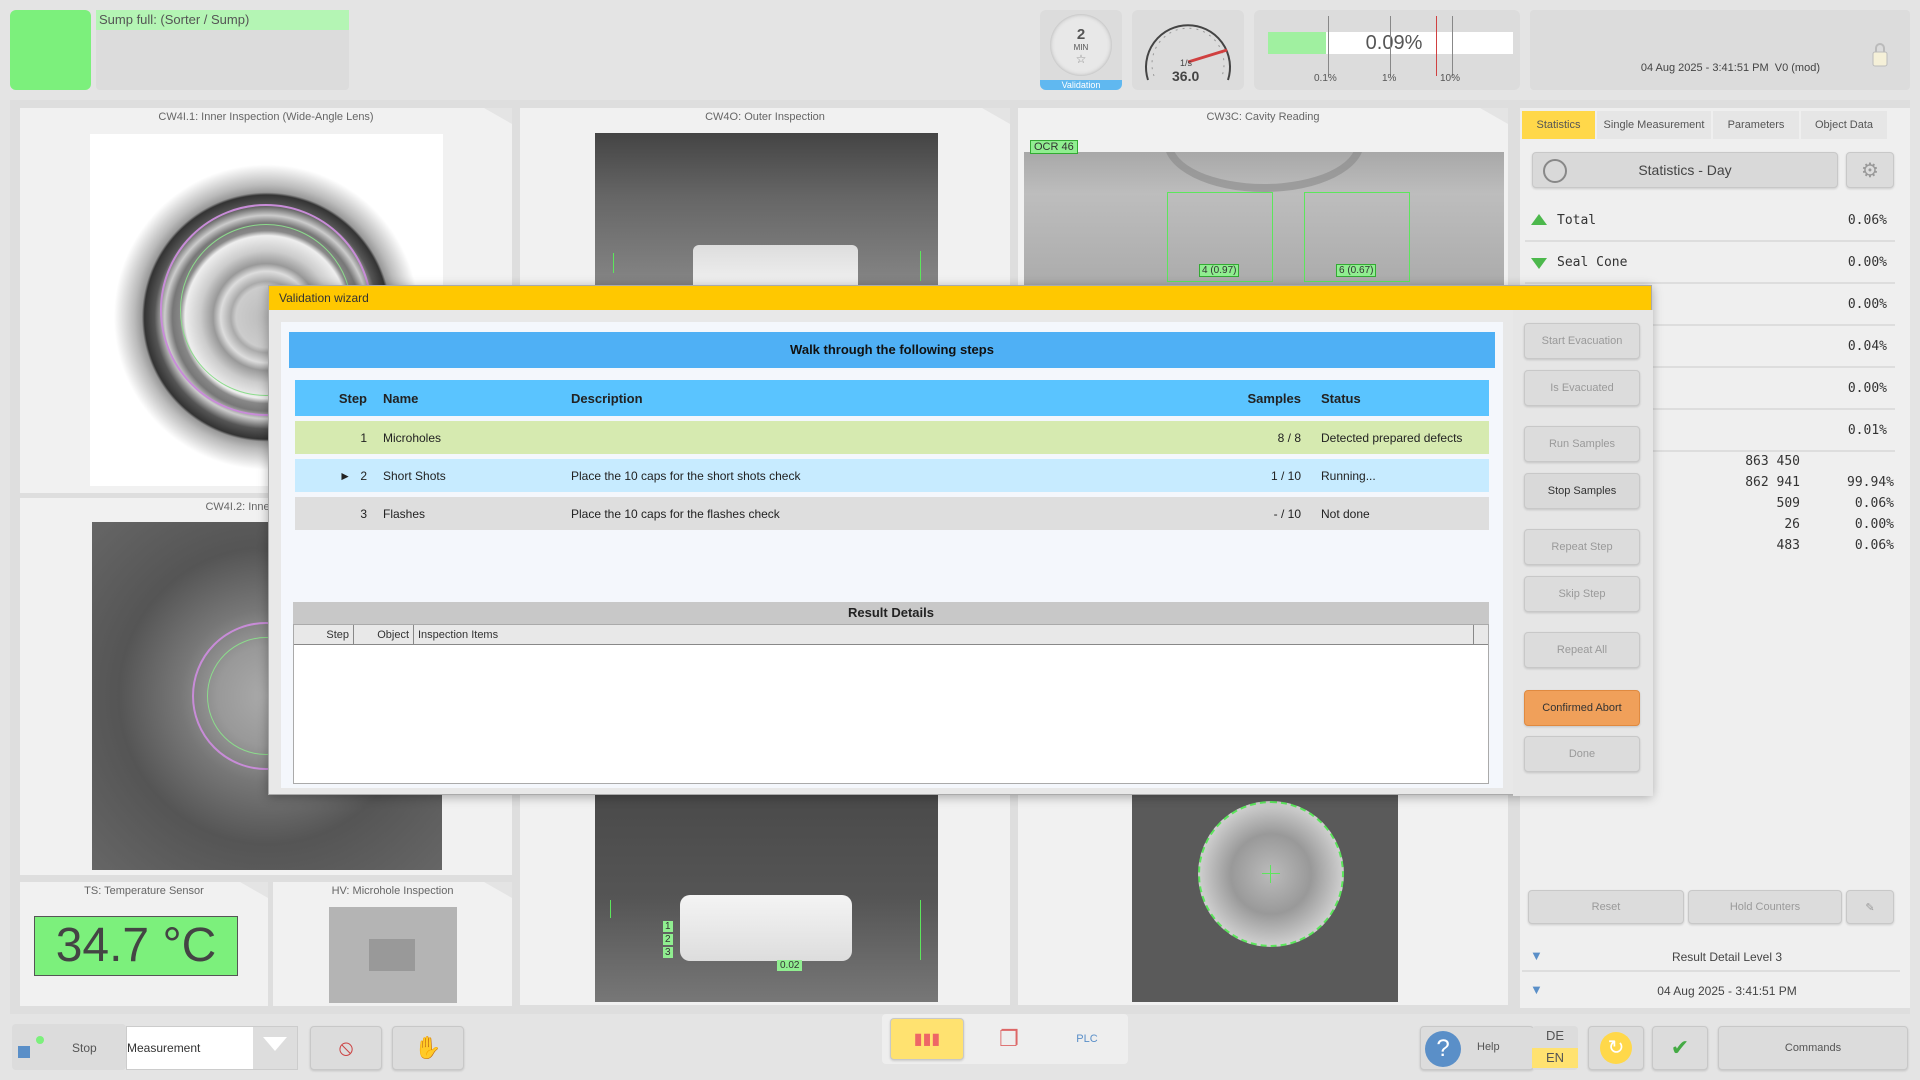 Image resolution: width=1920 pixels, height=1080 pixels. I want to click on timer-label: Validation, so click(1081, 85).